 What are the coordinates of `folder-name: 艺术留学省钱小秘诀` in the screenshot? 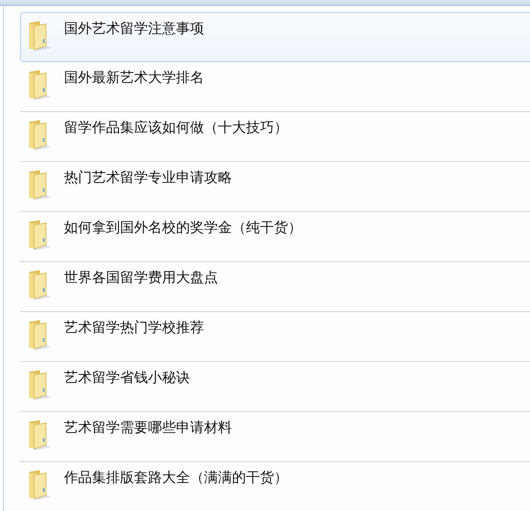 It's located at (127, 378).